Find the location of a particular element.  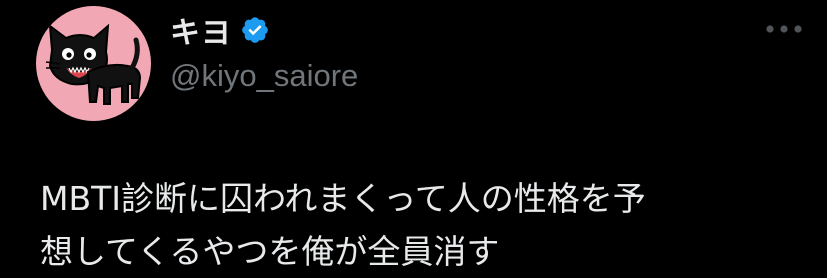

more-options-button is located at coordinates (784, 29).